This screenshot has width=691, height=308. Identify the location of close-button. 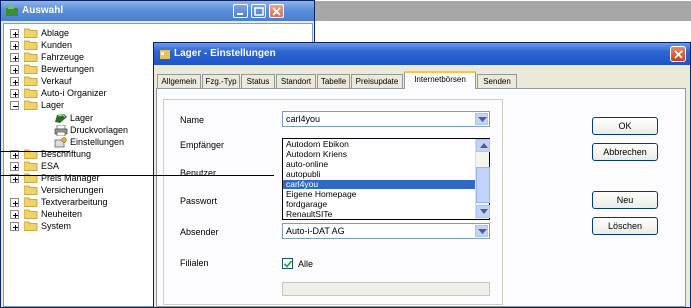
(276, 11).